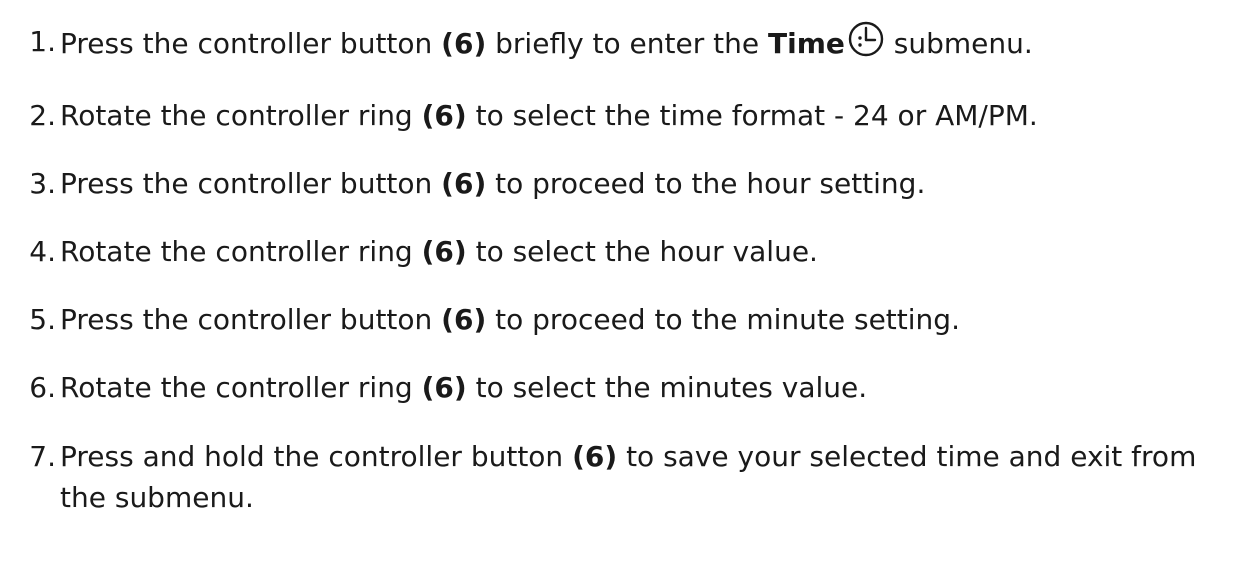  I want to click on step-number: 2., so click(42, 115).